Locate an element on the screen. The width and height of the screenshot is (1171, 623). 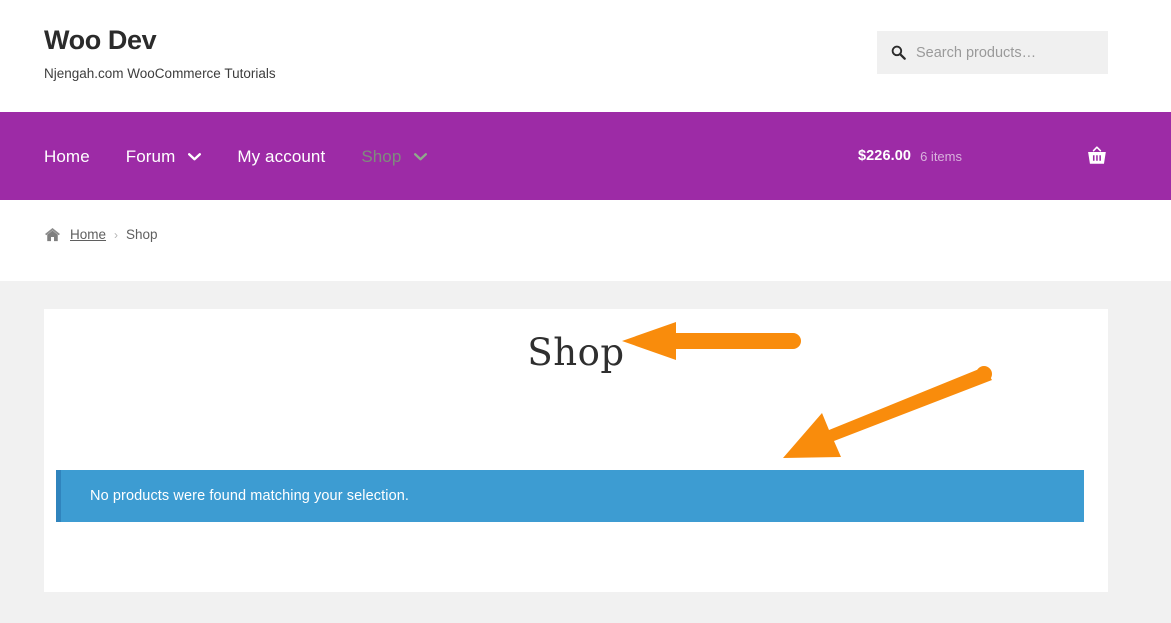
cart-area: $226.00 6 items is located at coordinates (983, 156).